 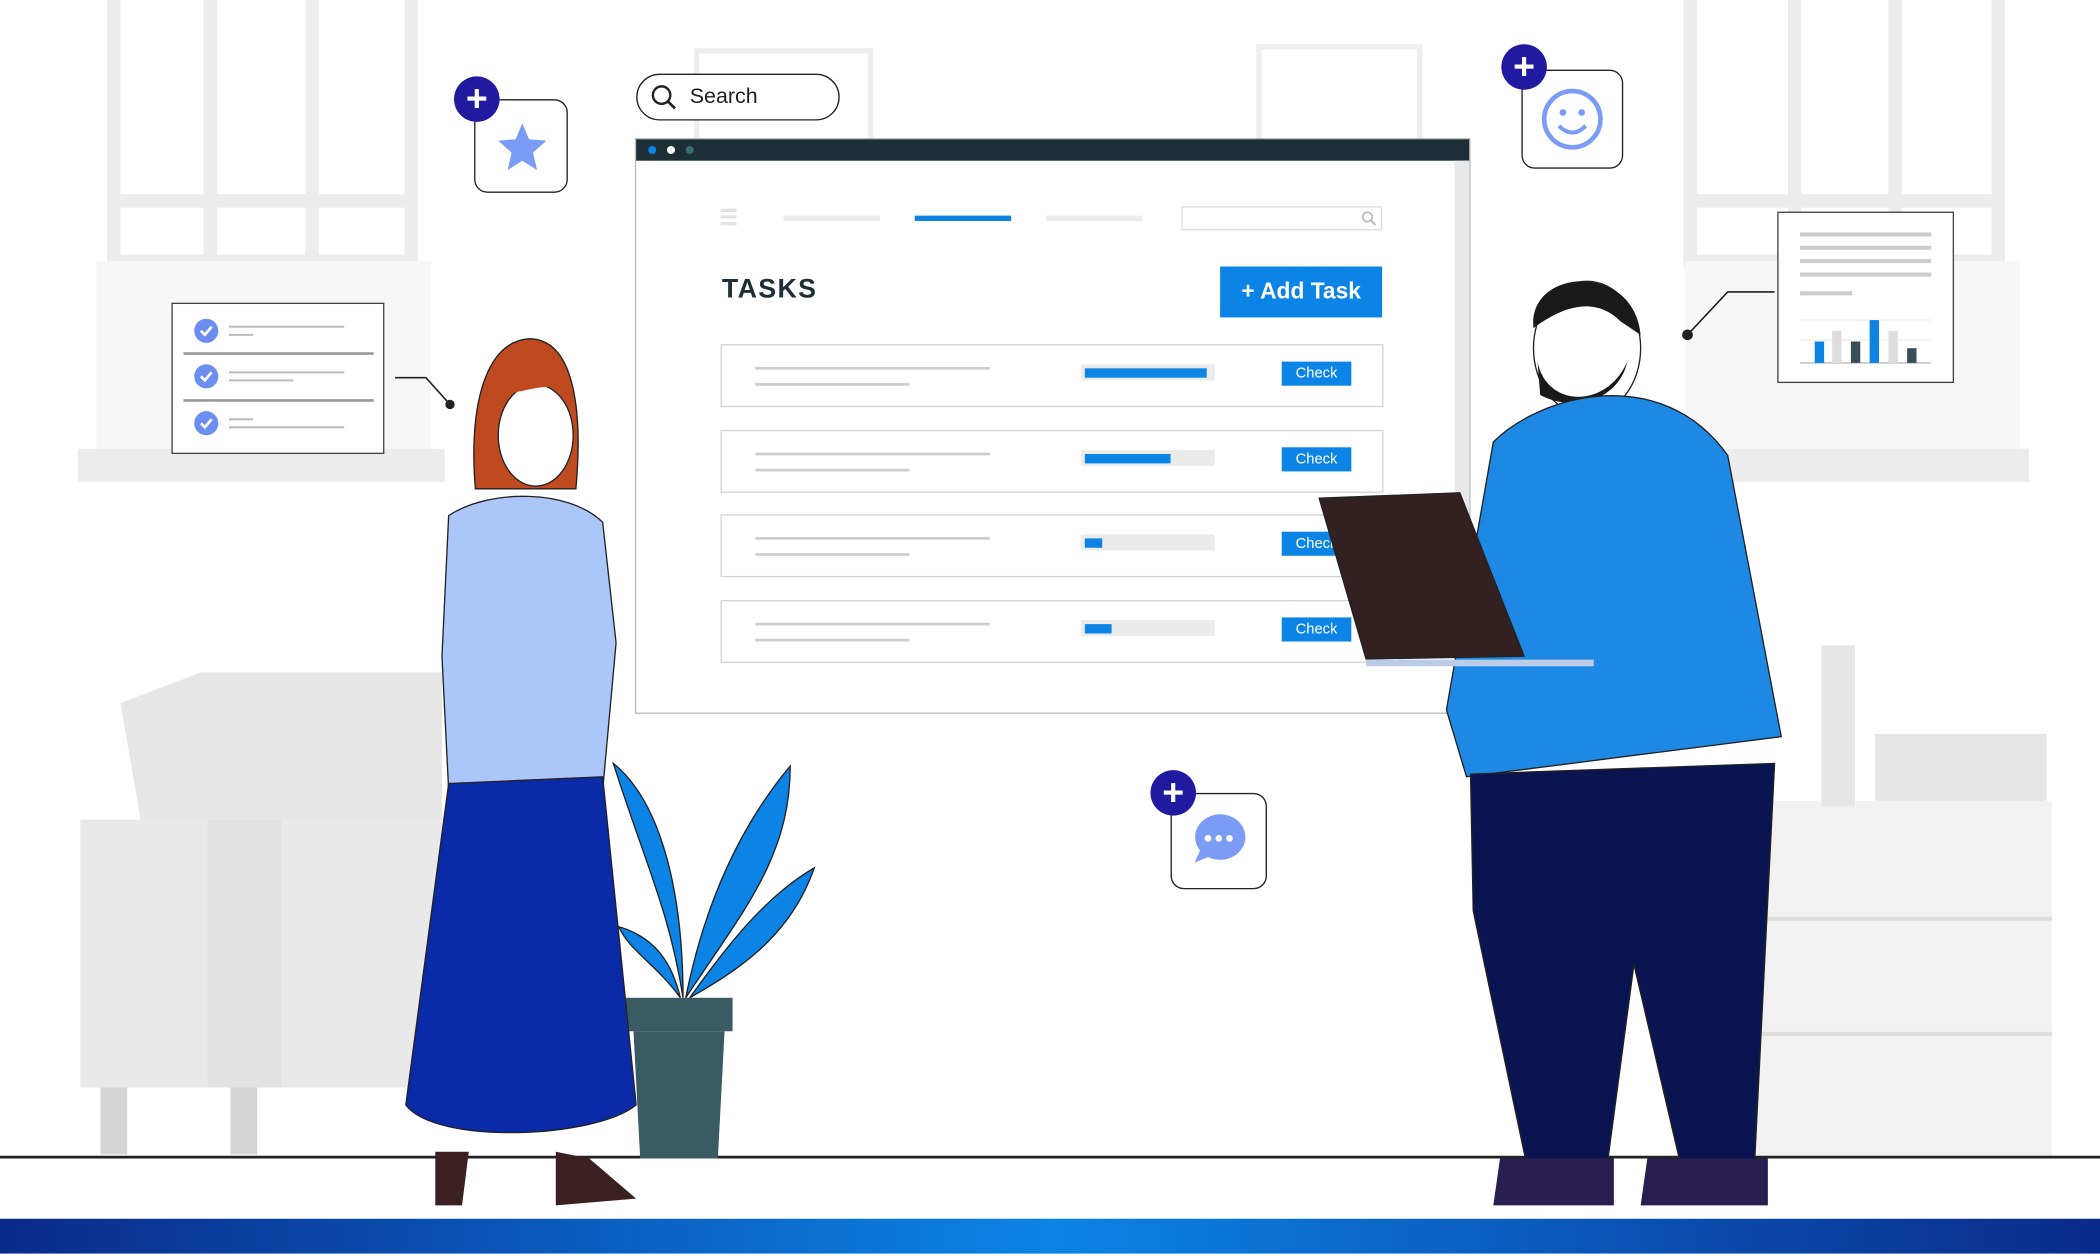 What do you see at coordinates (963, 218) in the screenshot?
I see `nav-tab-active` at bounding box center [963, 218].